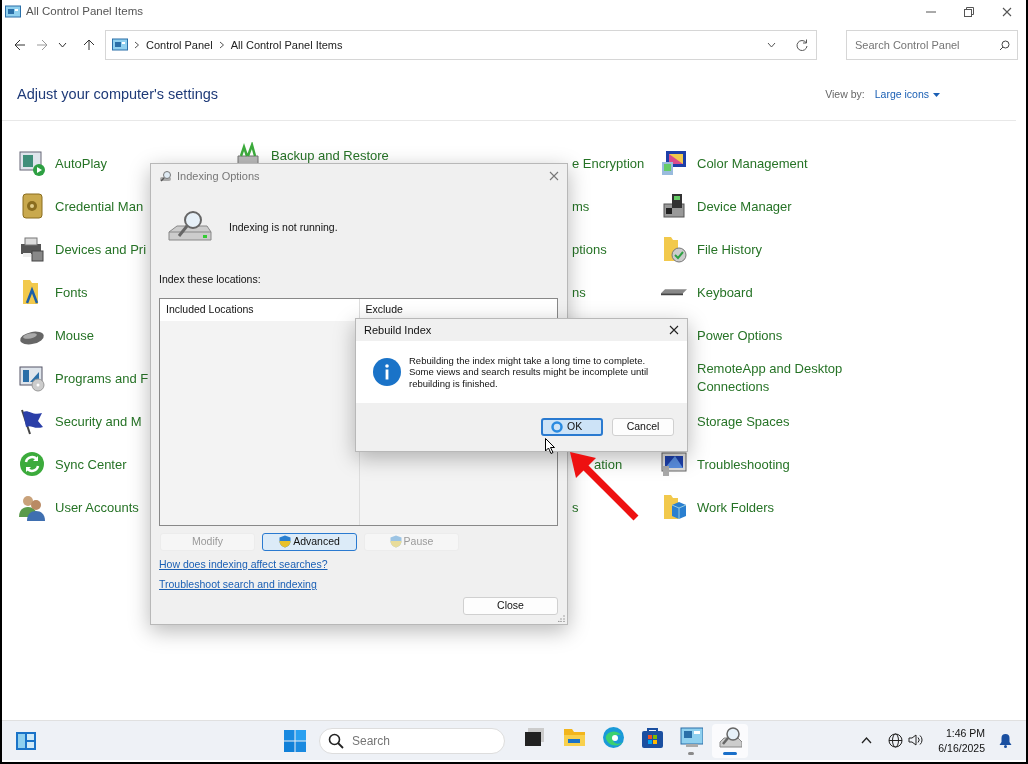 Image resolution: width=1028 pixels, height=764 pixels. Describe the element at coordinates (790, 163) in the screenshot. I see `control-panel-link: Color Management` at that location.